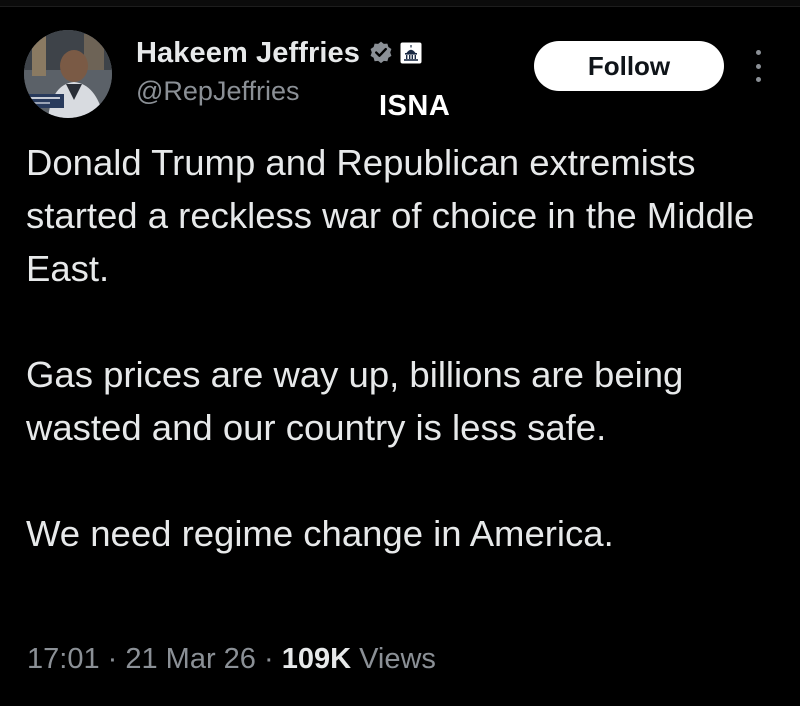 The height and width of the screenshot is (706, 800). Describe the element at coordinates (248, 53) in the screenshot. I see `display-name: Hakeem Jeffries` at that location.